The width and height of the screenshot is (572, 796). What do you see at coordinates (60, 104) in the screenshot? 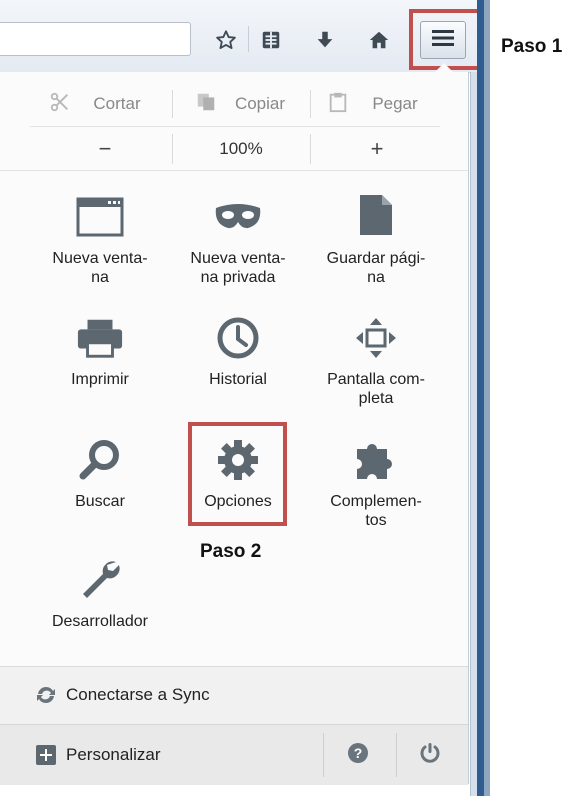
I see `scissors-icon` at bounding box center [60, 104].